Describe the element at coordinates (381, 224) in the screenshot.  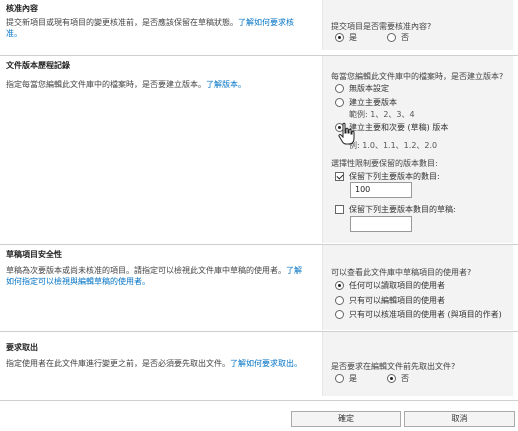
I see `keep-drafts-input` at that location.